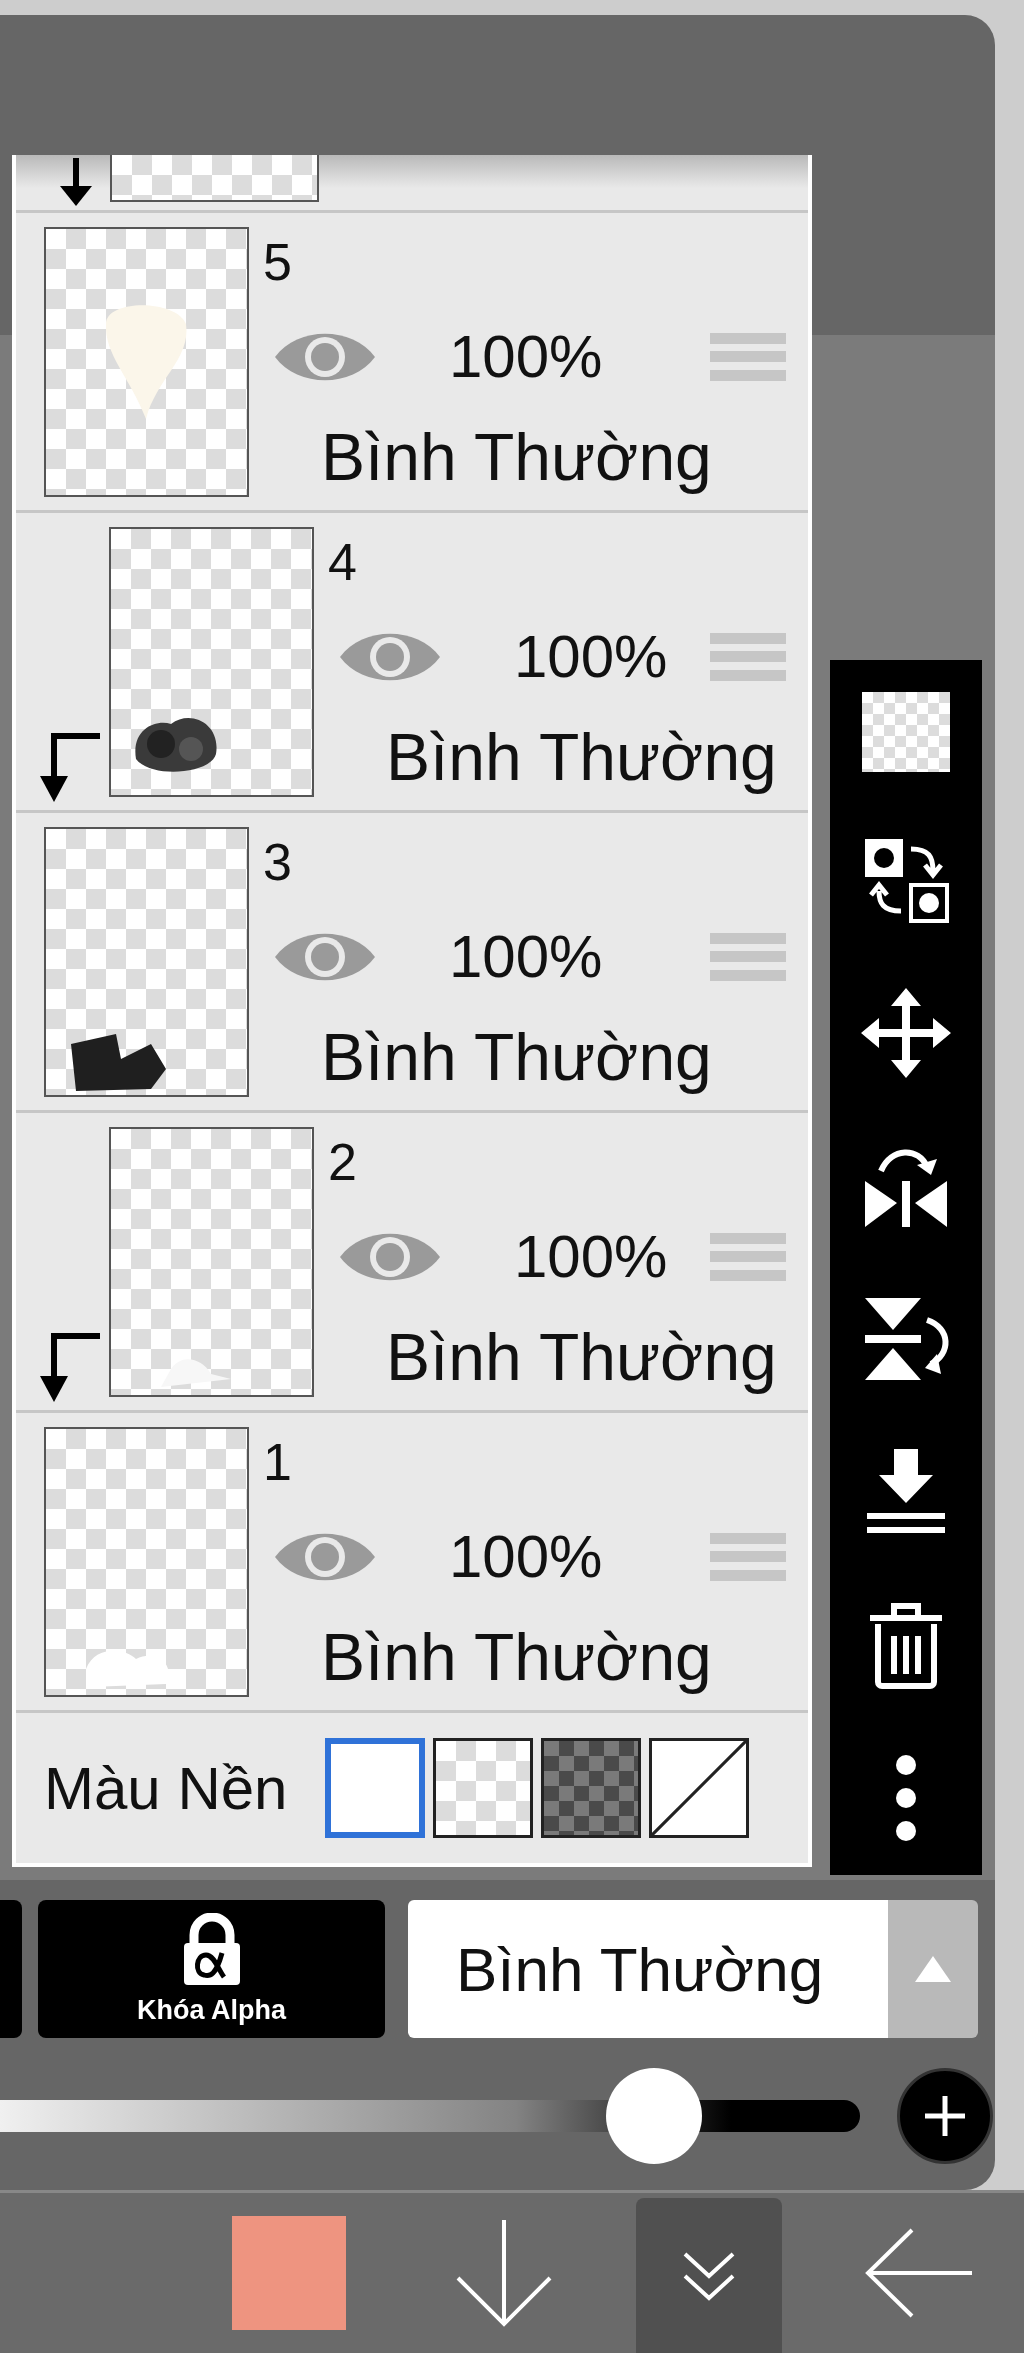 The height and width of the screenshot is (2353, 1024). Describe the element at coordinates (342, 1162) in the screenshot. I see `layer-number: 2` at that location.